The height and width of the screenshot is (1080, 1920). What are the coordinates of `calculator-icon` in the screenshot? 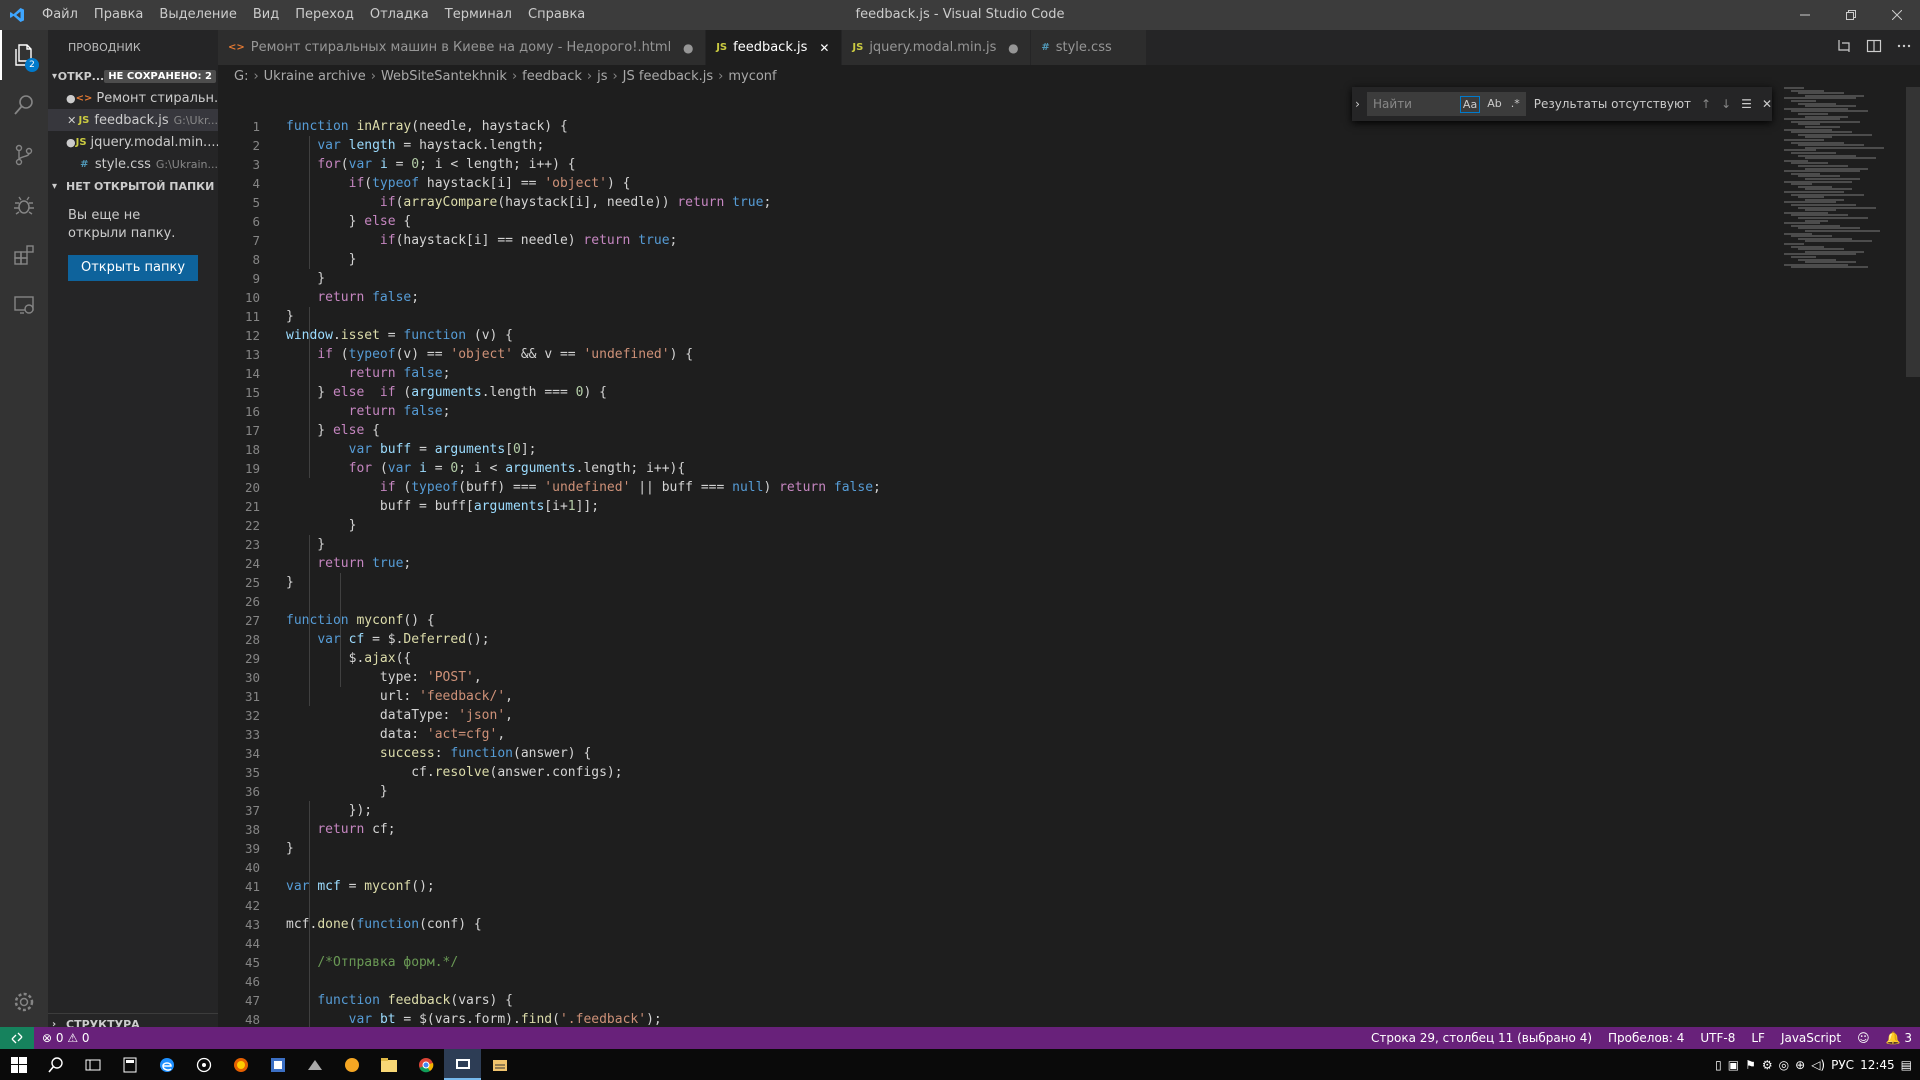 It's located at (129, 1064).